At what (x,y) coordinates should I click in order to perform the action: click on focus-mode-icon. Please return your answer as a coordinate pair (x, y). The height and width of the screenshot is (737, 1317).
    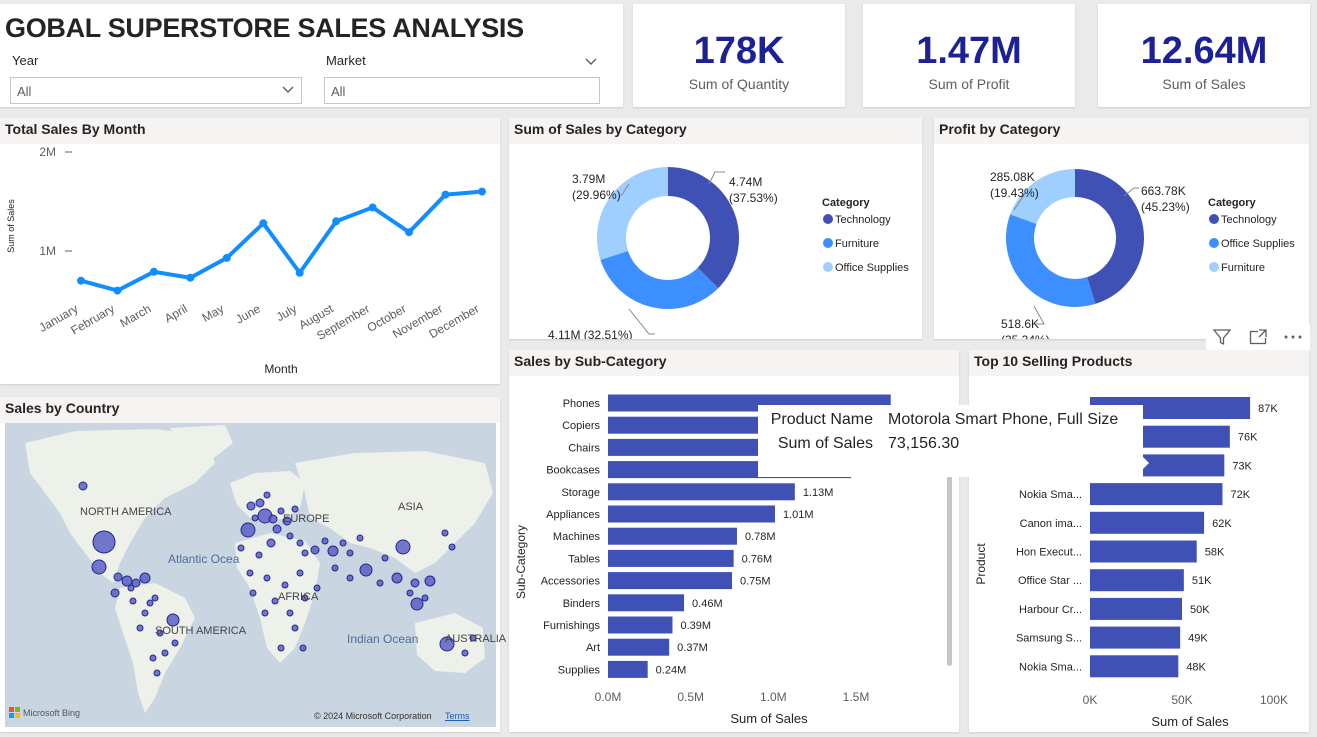
    Looking at the image, I should click on (1258, 339).